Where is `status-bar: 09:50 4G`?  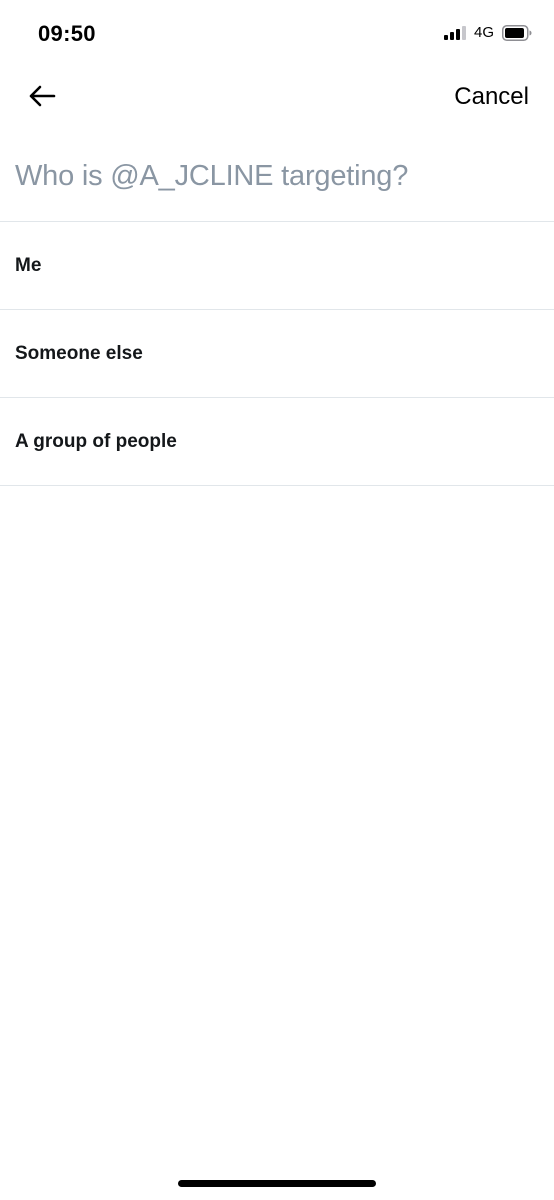 status-bar: 09:50 4G is located at coordinates (277, 33).